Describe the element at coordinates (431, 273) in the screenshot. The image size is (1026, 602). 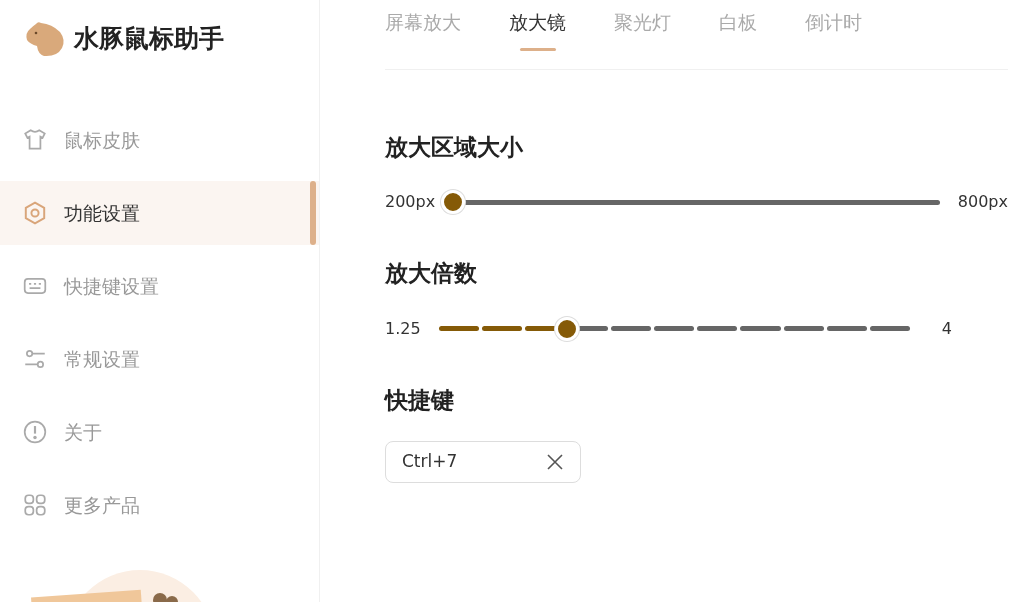
I see `section-title: 放大倍数` at that location.